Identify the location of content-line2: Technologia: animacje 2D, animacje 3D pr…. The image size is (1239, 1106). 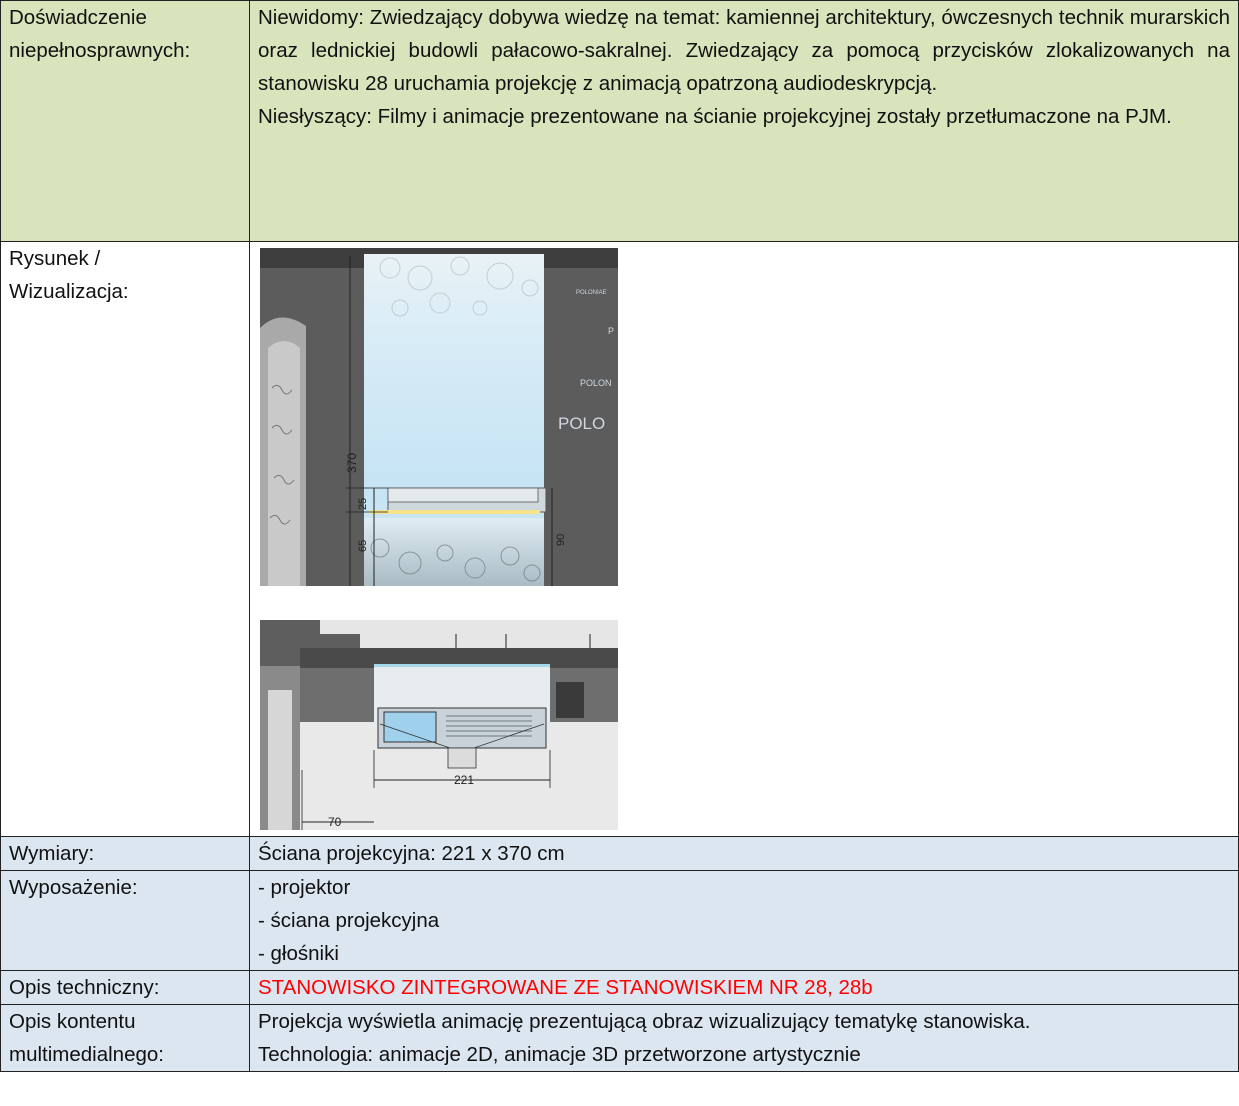
(559, 1054).